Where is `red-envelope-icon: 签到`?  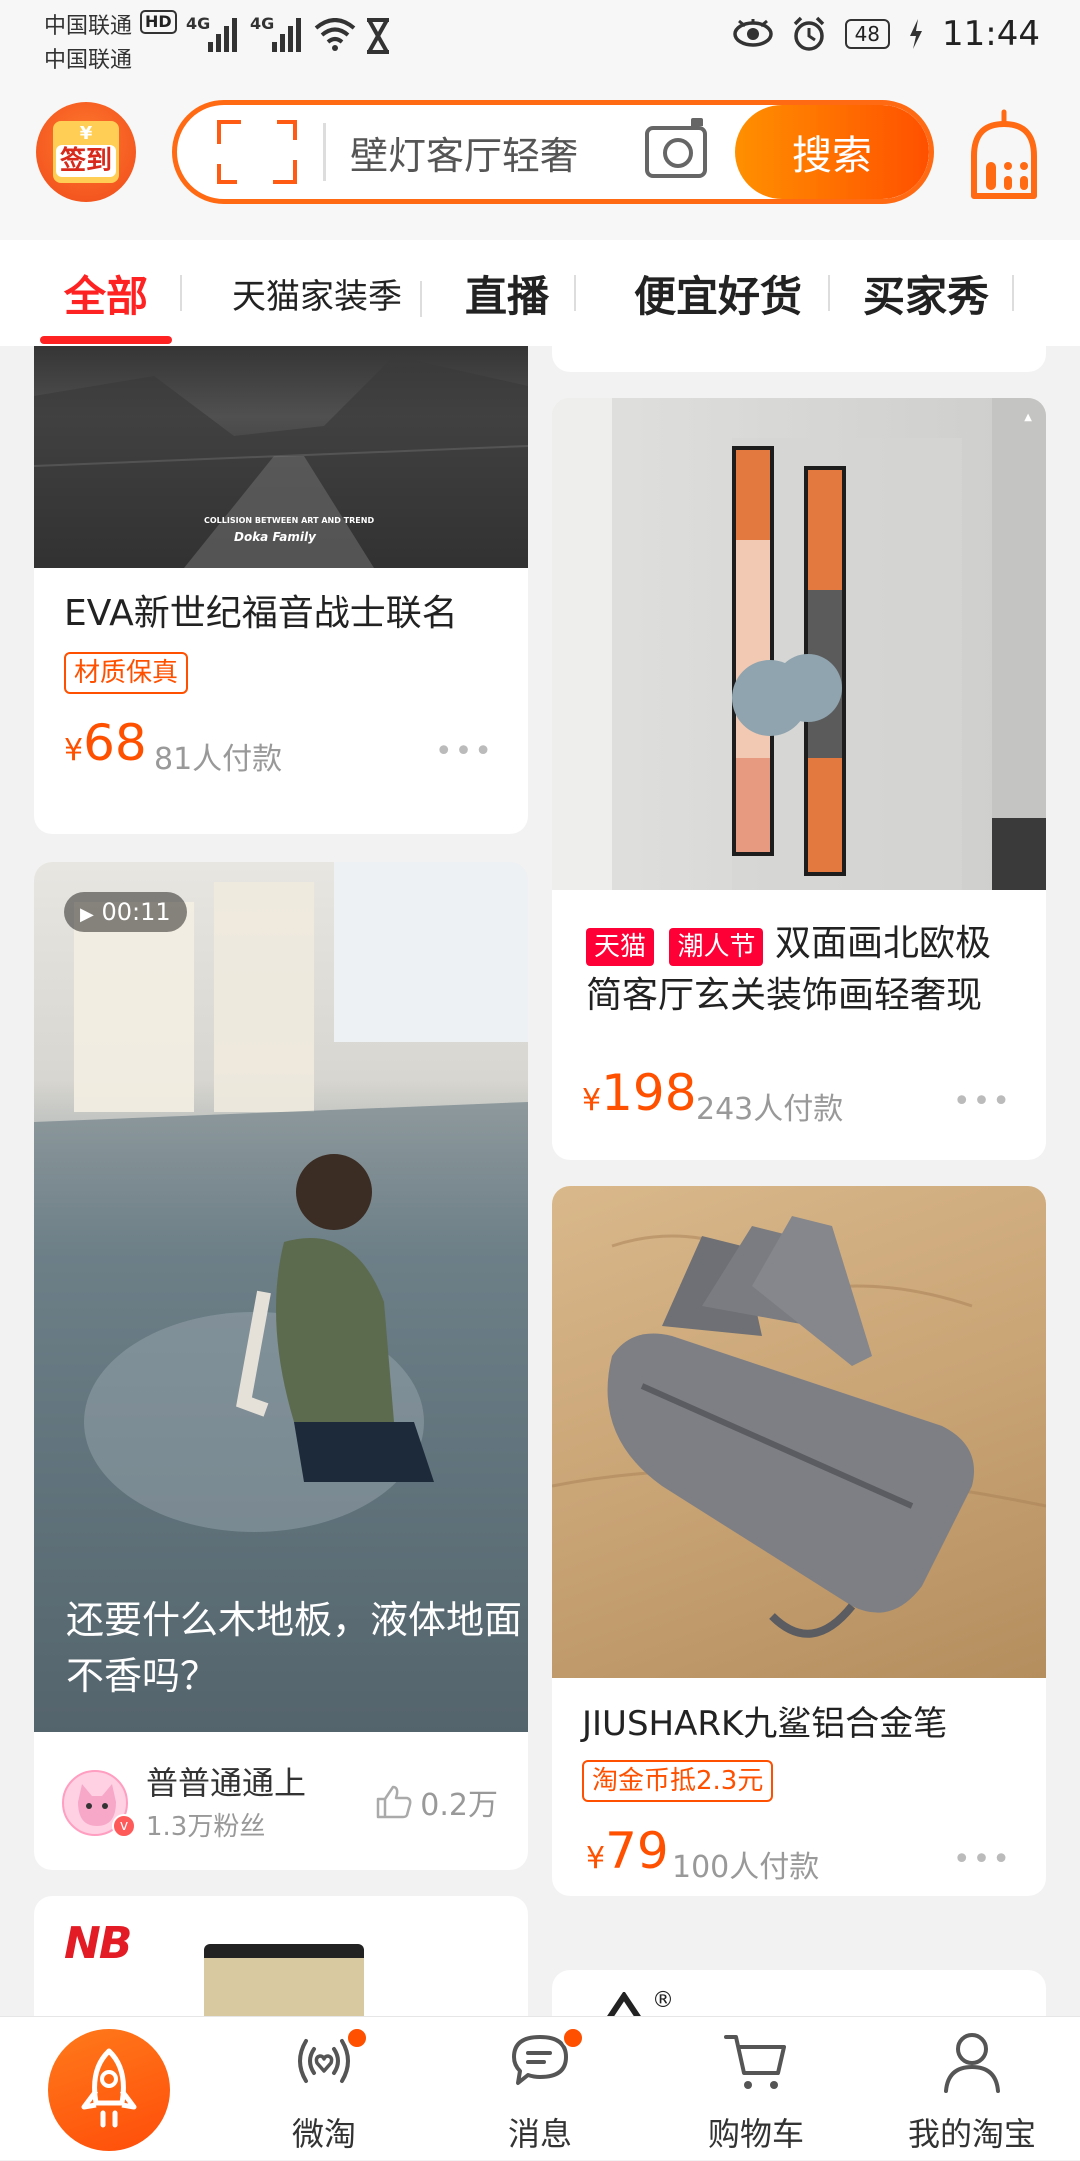 red-envelope-icon: 签到 is located at coordinates (86, 152).